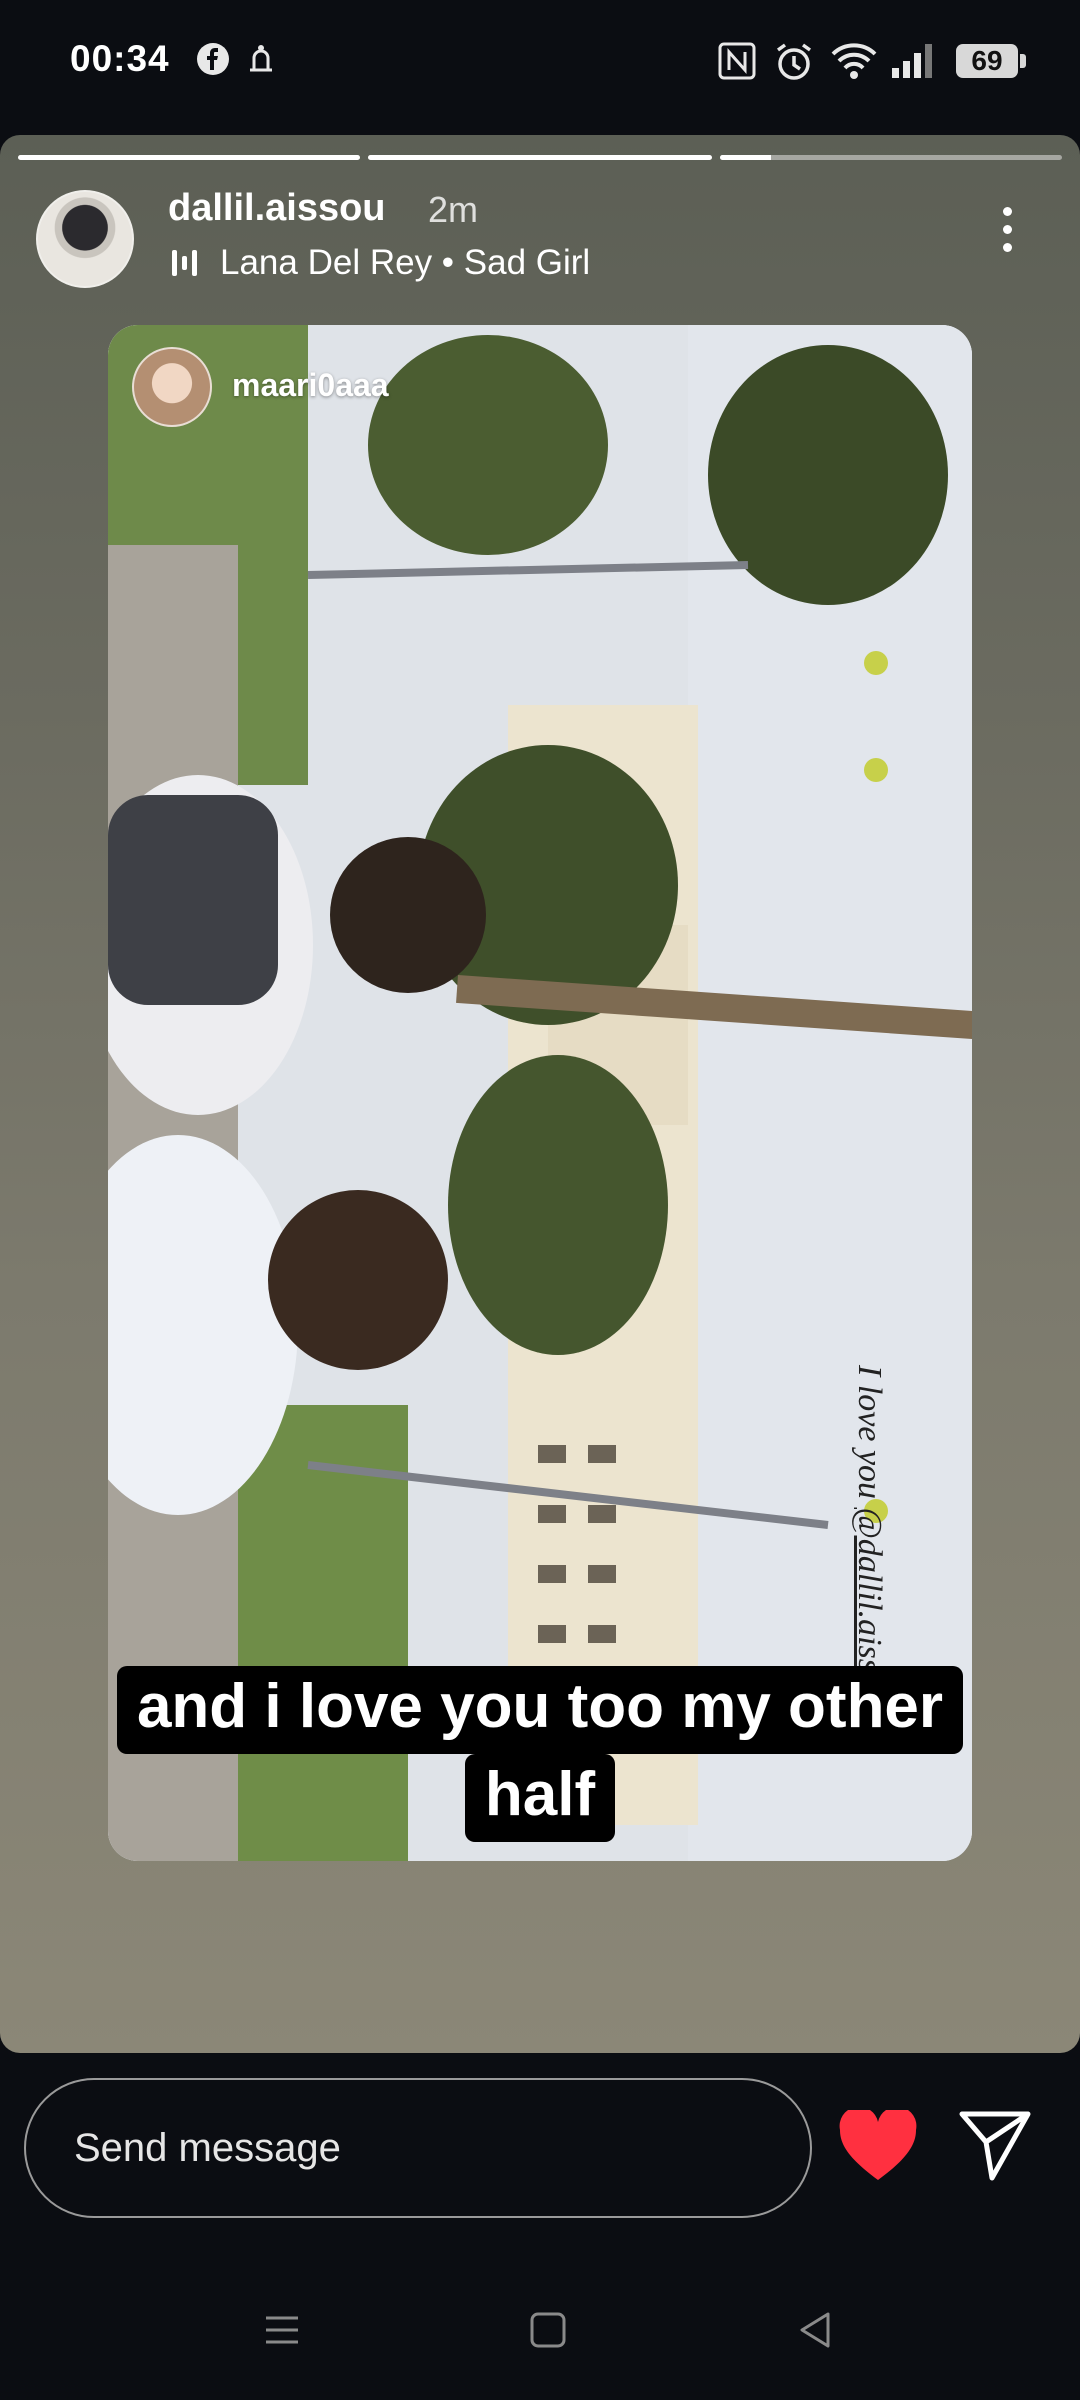 The image size is (1080, 2400). What do you see at coordinates (85, 239) in the screenshot?
I see `avatar` at bounding box center [85, 239].